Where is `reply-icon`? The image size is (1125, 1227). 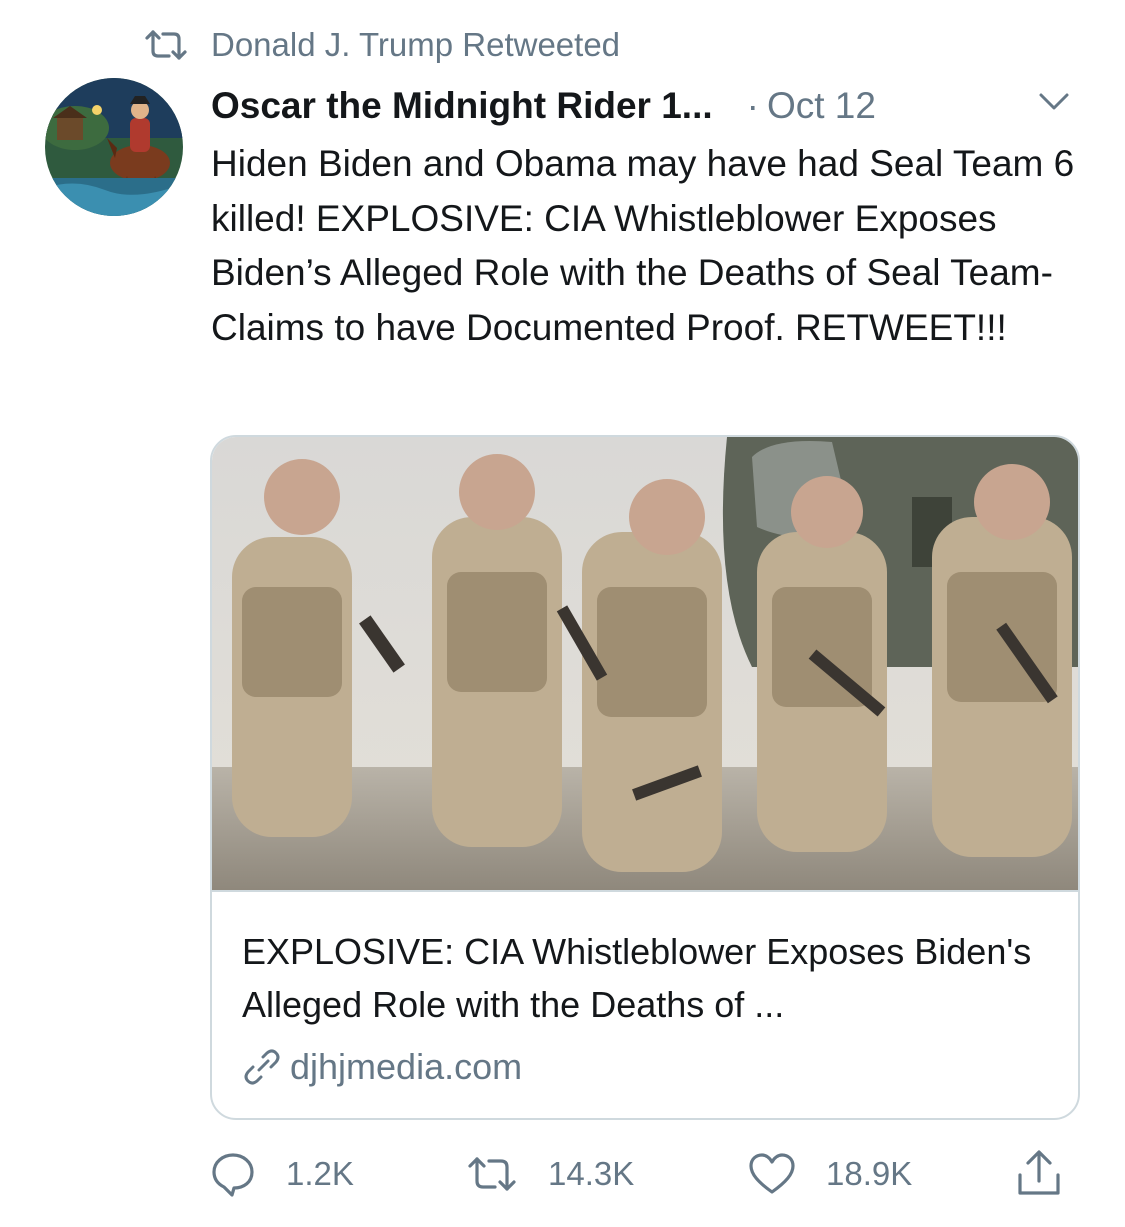
reply-icon is located at coordinates (233, 1174).